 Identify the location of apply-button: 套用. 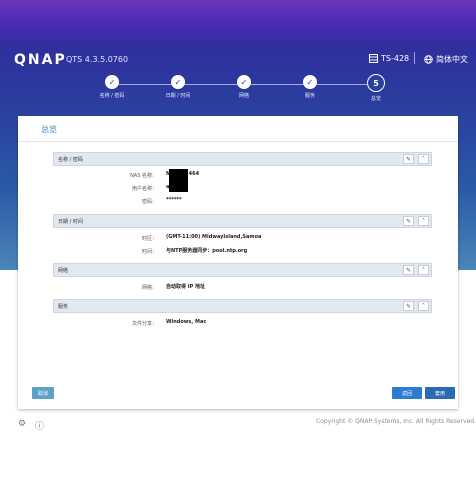
(440, 393).